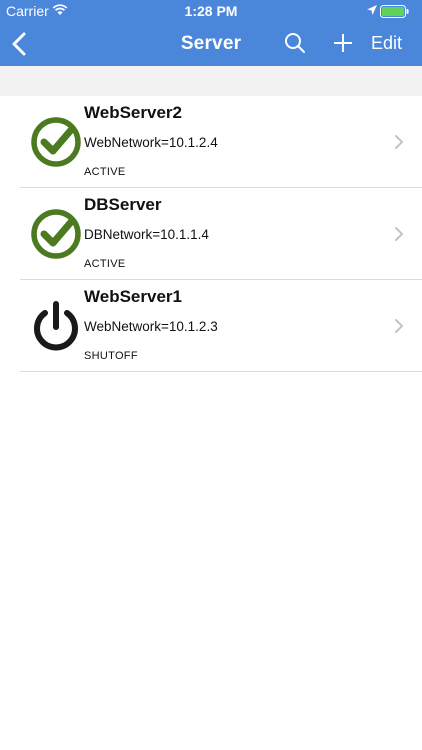  Describe the element at coordinates (151, 326) in the screenshot. I see `server-network: WebNetwork=10.1.2.3` at that location.